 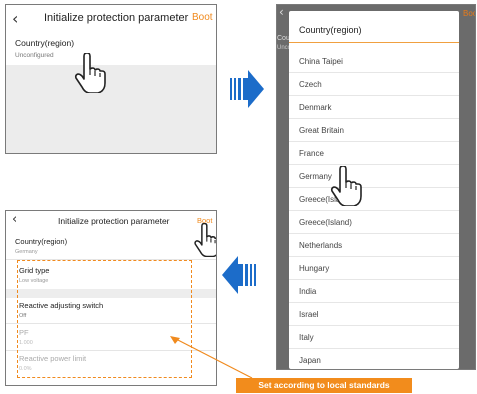 I want to click on country-label-dimmed: Cou, so click(x=283, y=38).